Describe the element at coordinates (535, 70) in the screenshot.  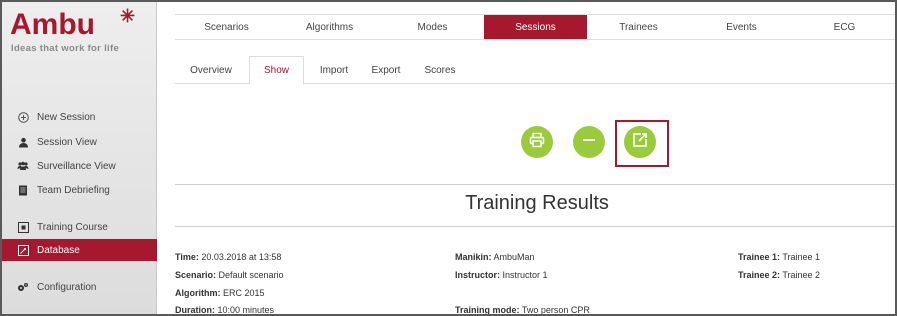
I see `sub-navigation: Overview Show Import Export Scores` at that location.